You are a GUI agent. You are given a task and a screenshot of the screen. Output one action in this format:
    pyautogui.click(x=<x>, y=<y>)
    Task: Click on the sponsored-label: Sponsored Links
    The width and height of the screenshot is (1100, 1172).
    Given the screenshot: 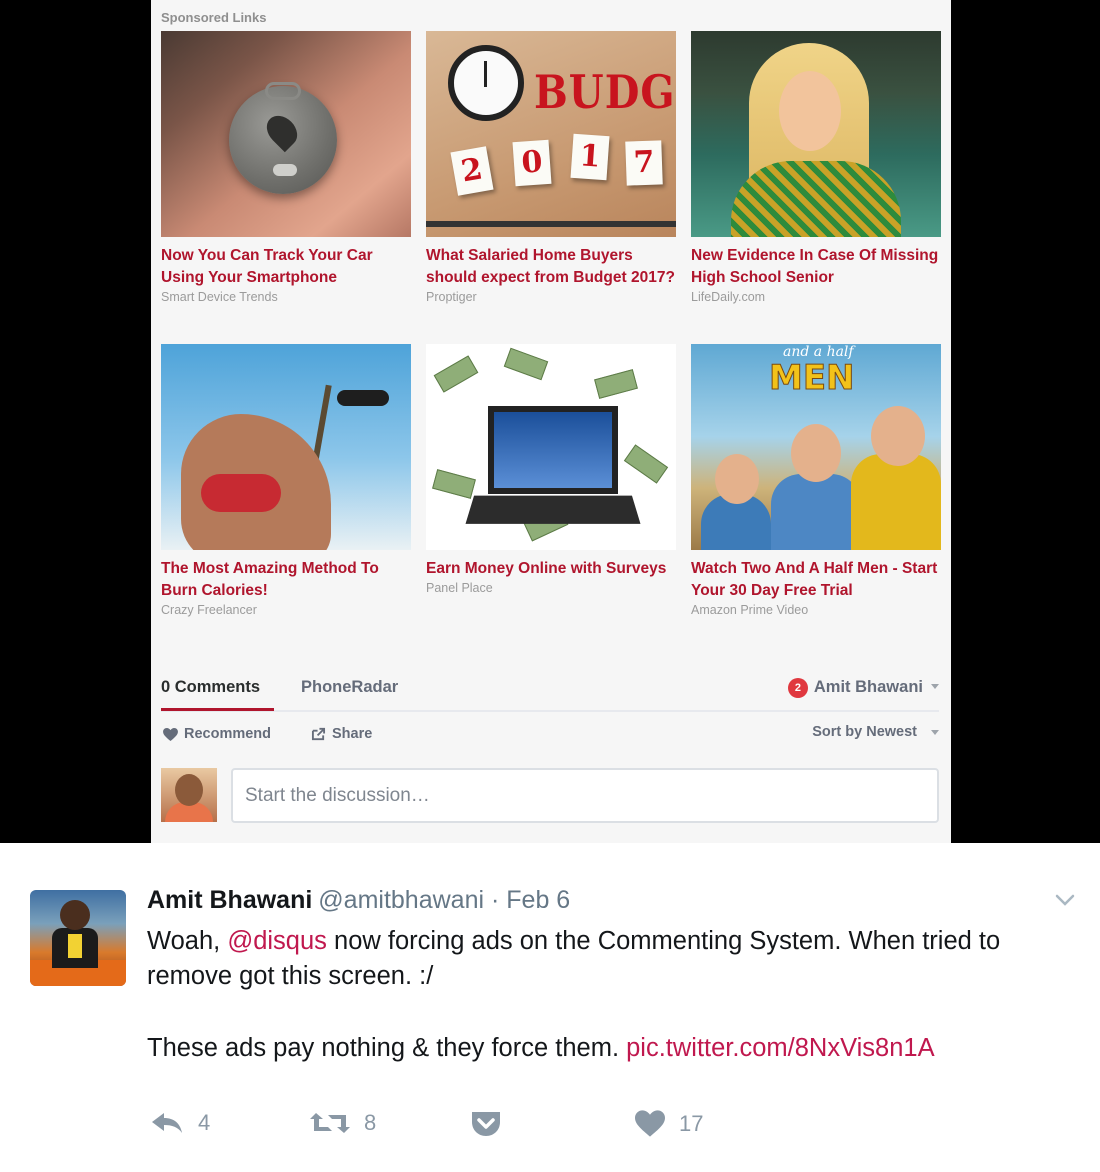 What is the action you would take?
    pyautogui.click(x=214, y=17)
    